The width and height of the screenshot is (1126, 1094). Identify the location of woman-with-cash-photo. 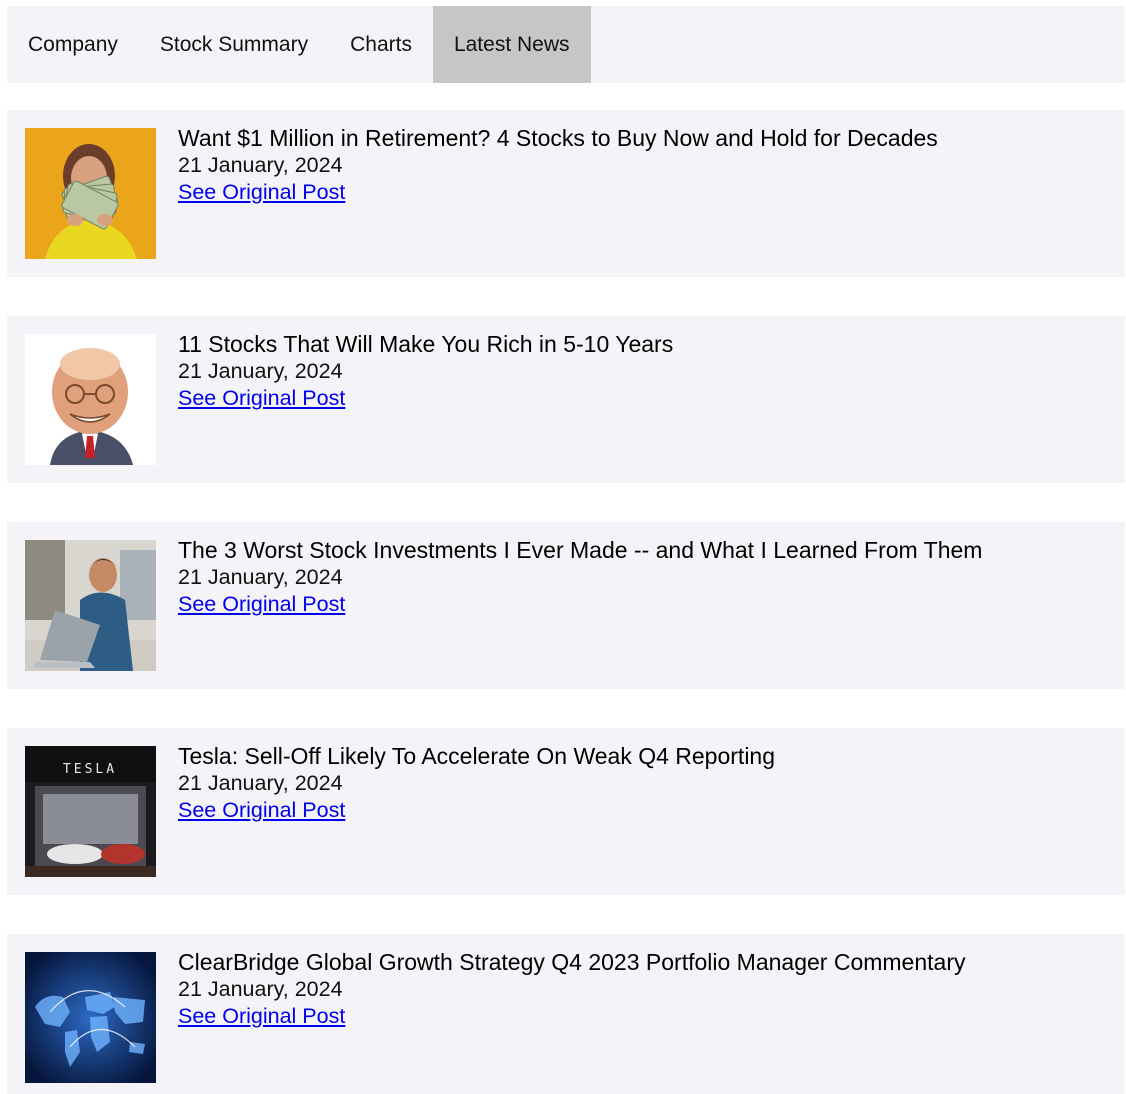
(90, 193).